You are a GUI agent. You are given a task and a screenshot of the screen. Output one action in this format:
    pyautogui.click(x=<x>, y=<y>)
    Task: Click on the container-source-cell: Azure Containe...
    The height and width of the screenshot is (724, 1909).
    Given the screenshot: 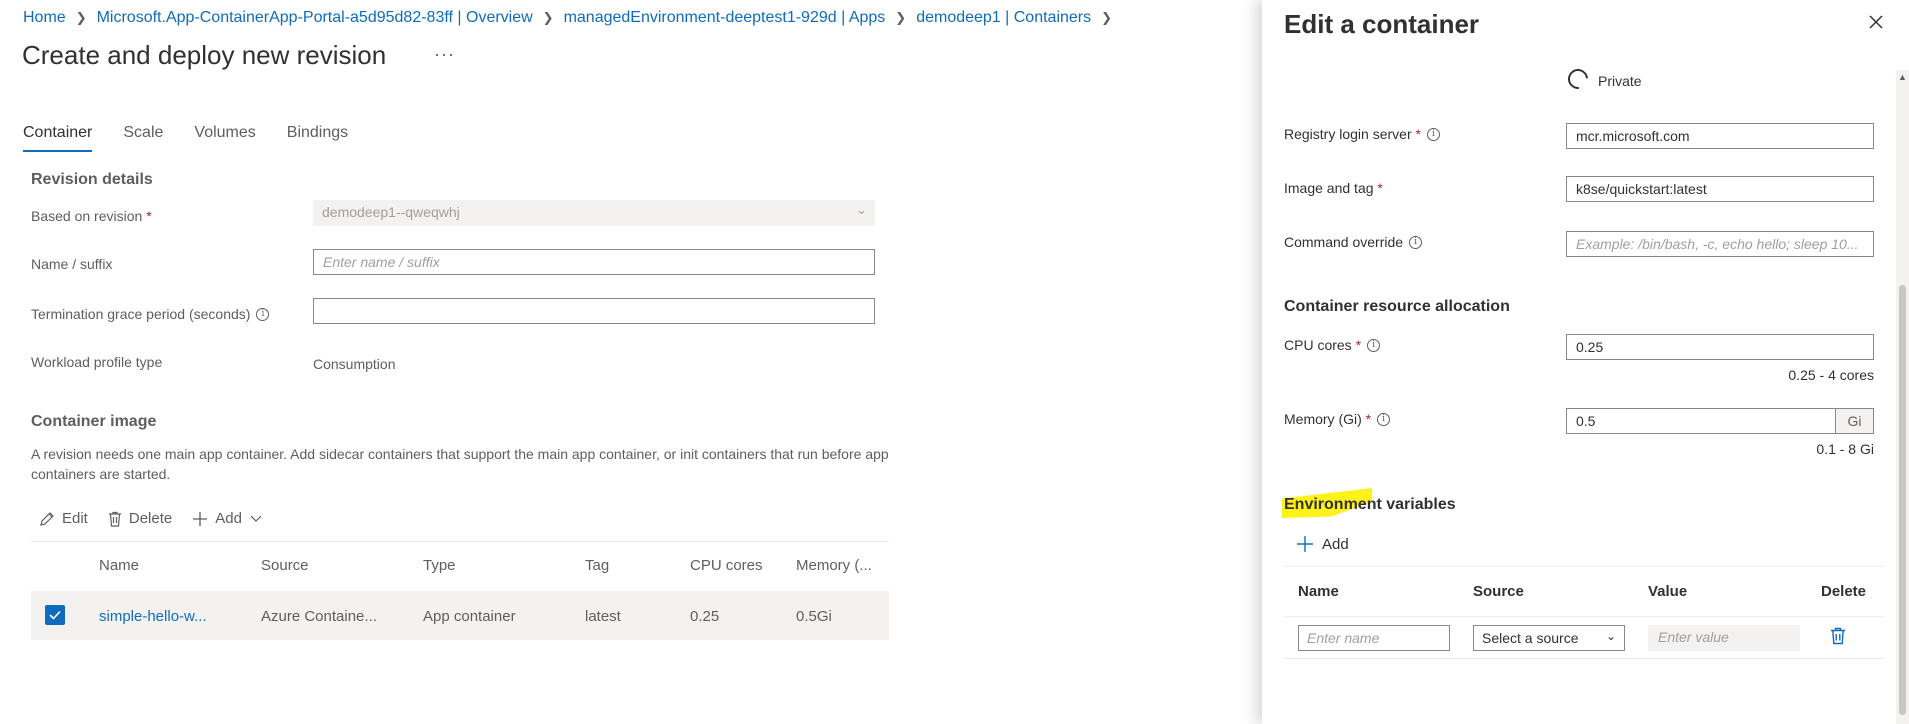 What is the action you would take?
    pyautogui.click(x=319, y=616)
    